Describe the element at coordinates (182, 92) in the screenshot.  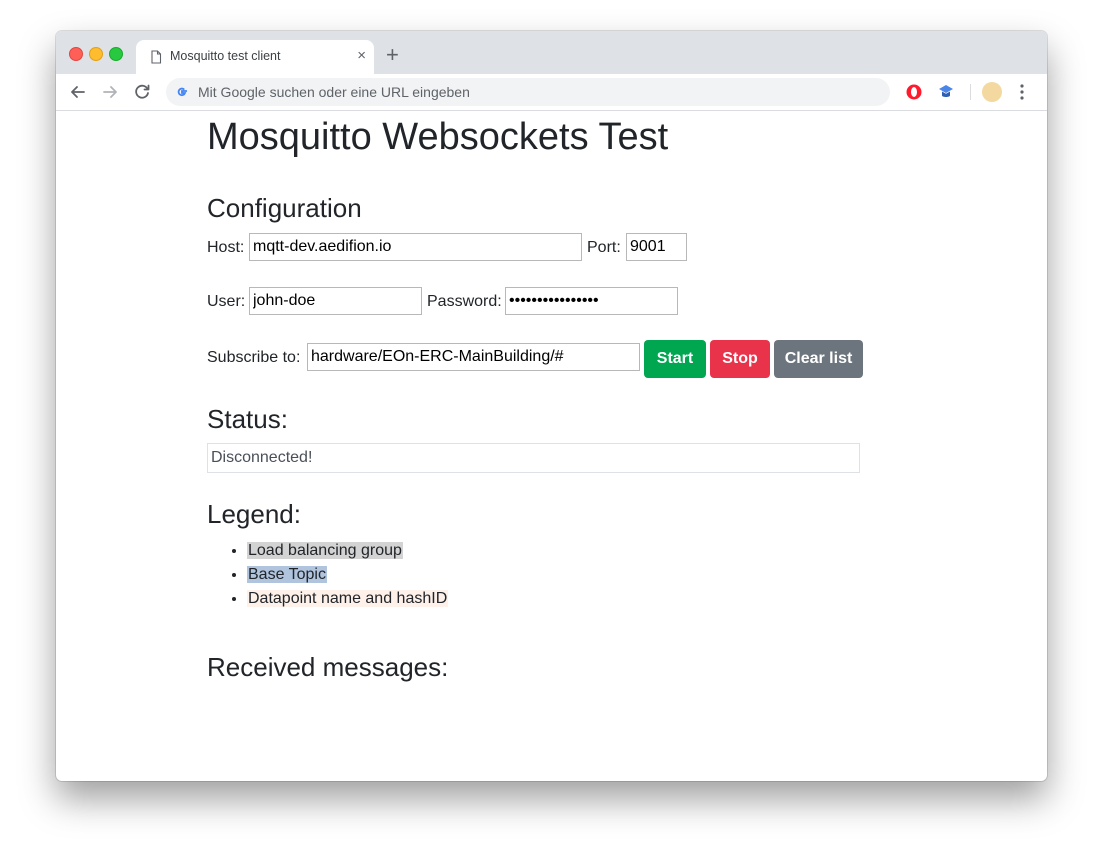
I see `google-icon` at that location.